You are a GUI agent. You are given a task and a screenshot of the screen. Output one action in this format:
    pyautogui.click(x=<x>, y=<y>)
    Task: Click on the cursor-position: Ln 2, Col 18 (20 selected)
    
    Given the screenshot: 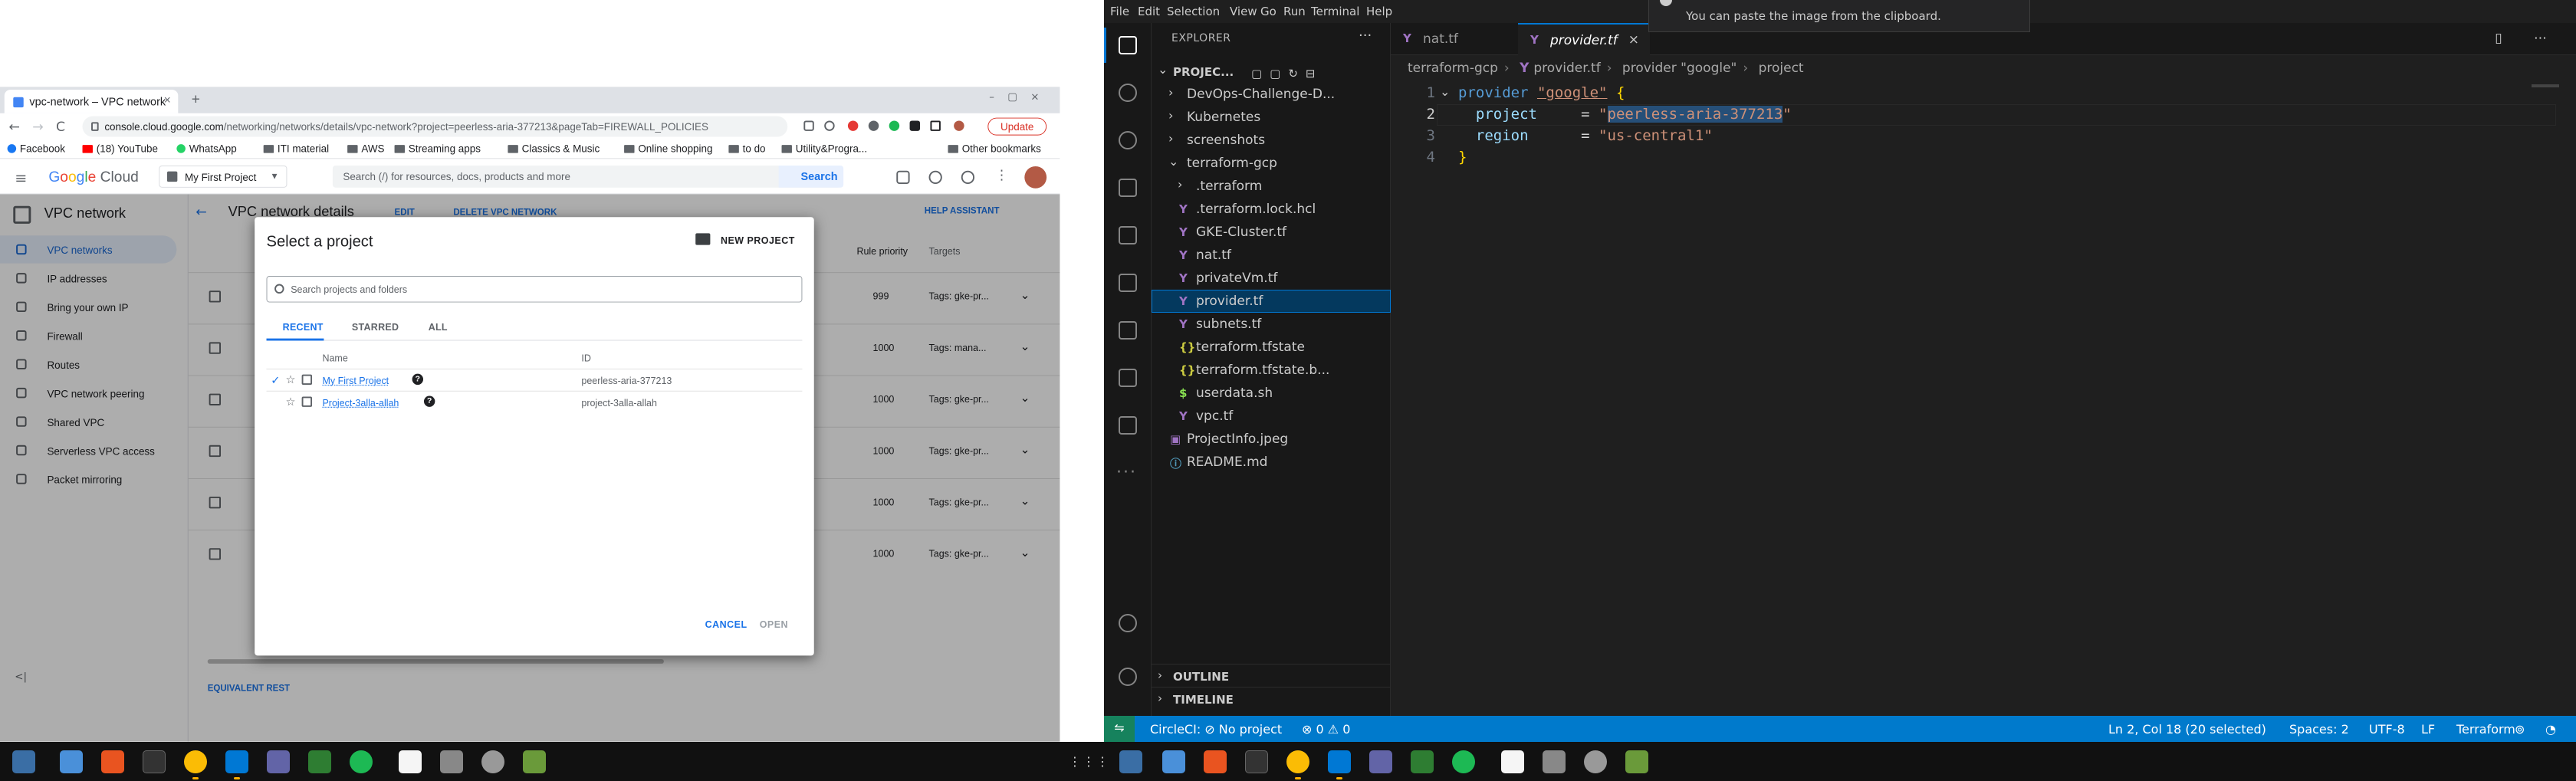 What is the action you would take?
    pyautogui.click(x=2187, y=729)
    